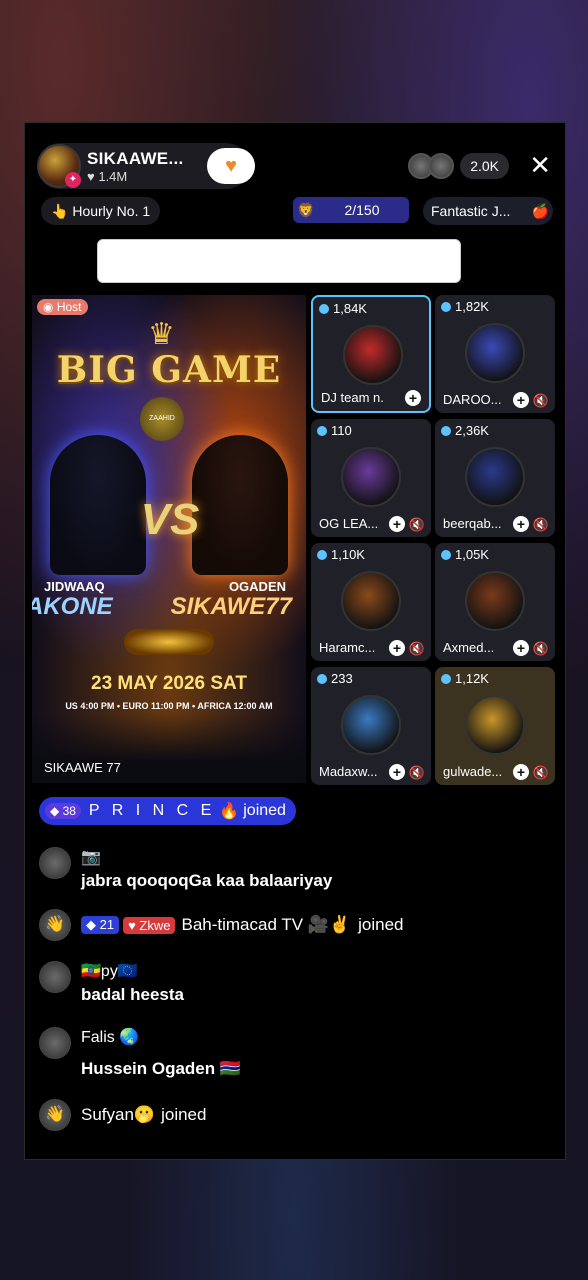  What do you see at coordinates (265, 925) in the screenshot?
I see `joined-user-name: Bah-timacad TV 🎥✌️` at bounding box center [265, 925].